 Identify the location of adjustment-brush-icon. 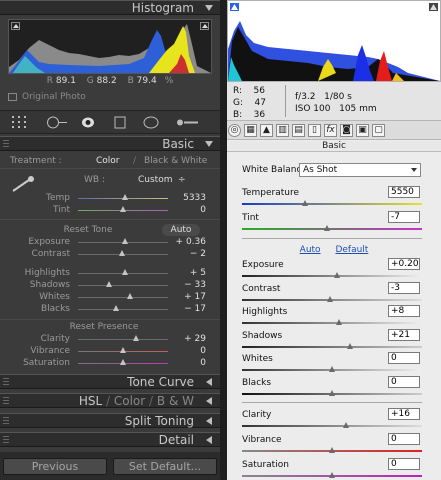
(187, 122).